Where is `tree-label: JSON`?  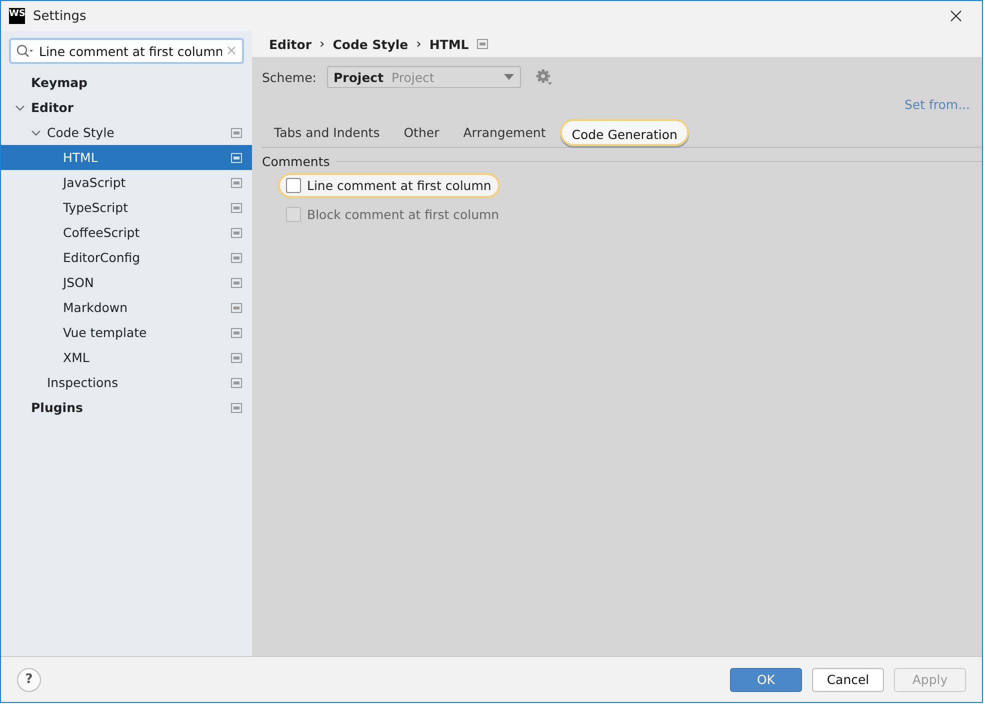 tree-label: JSON is located at coordinates (78, 282).